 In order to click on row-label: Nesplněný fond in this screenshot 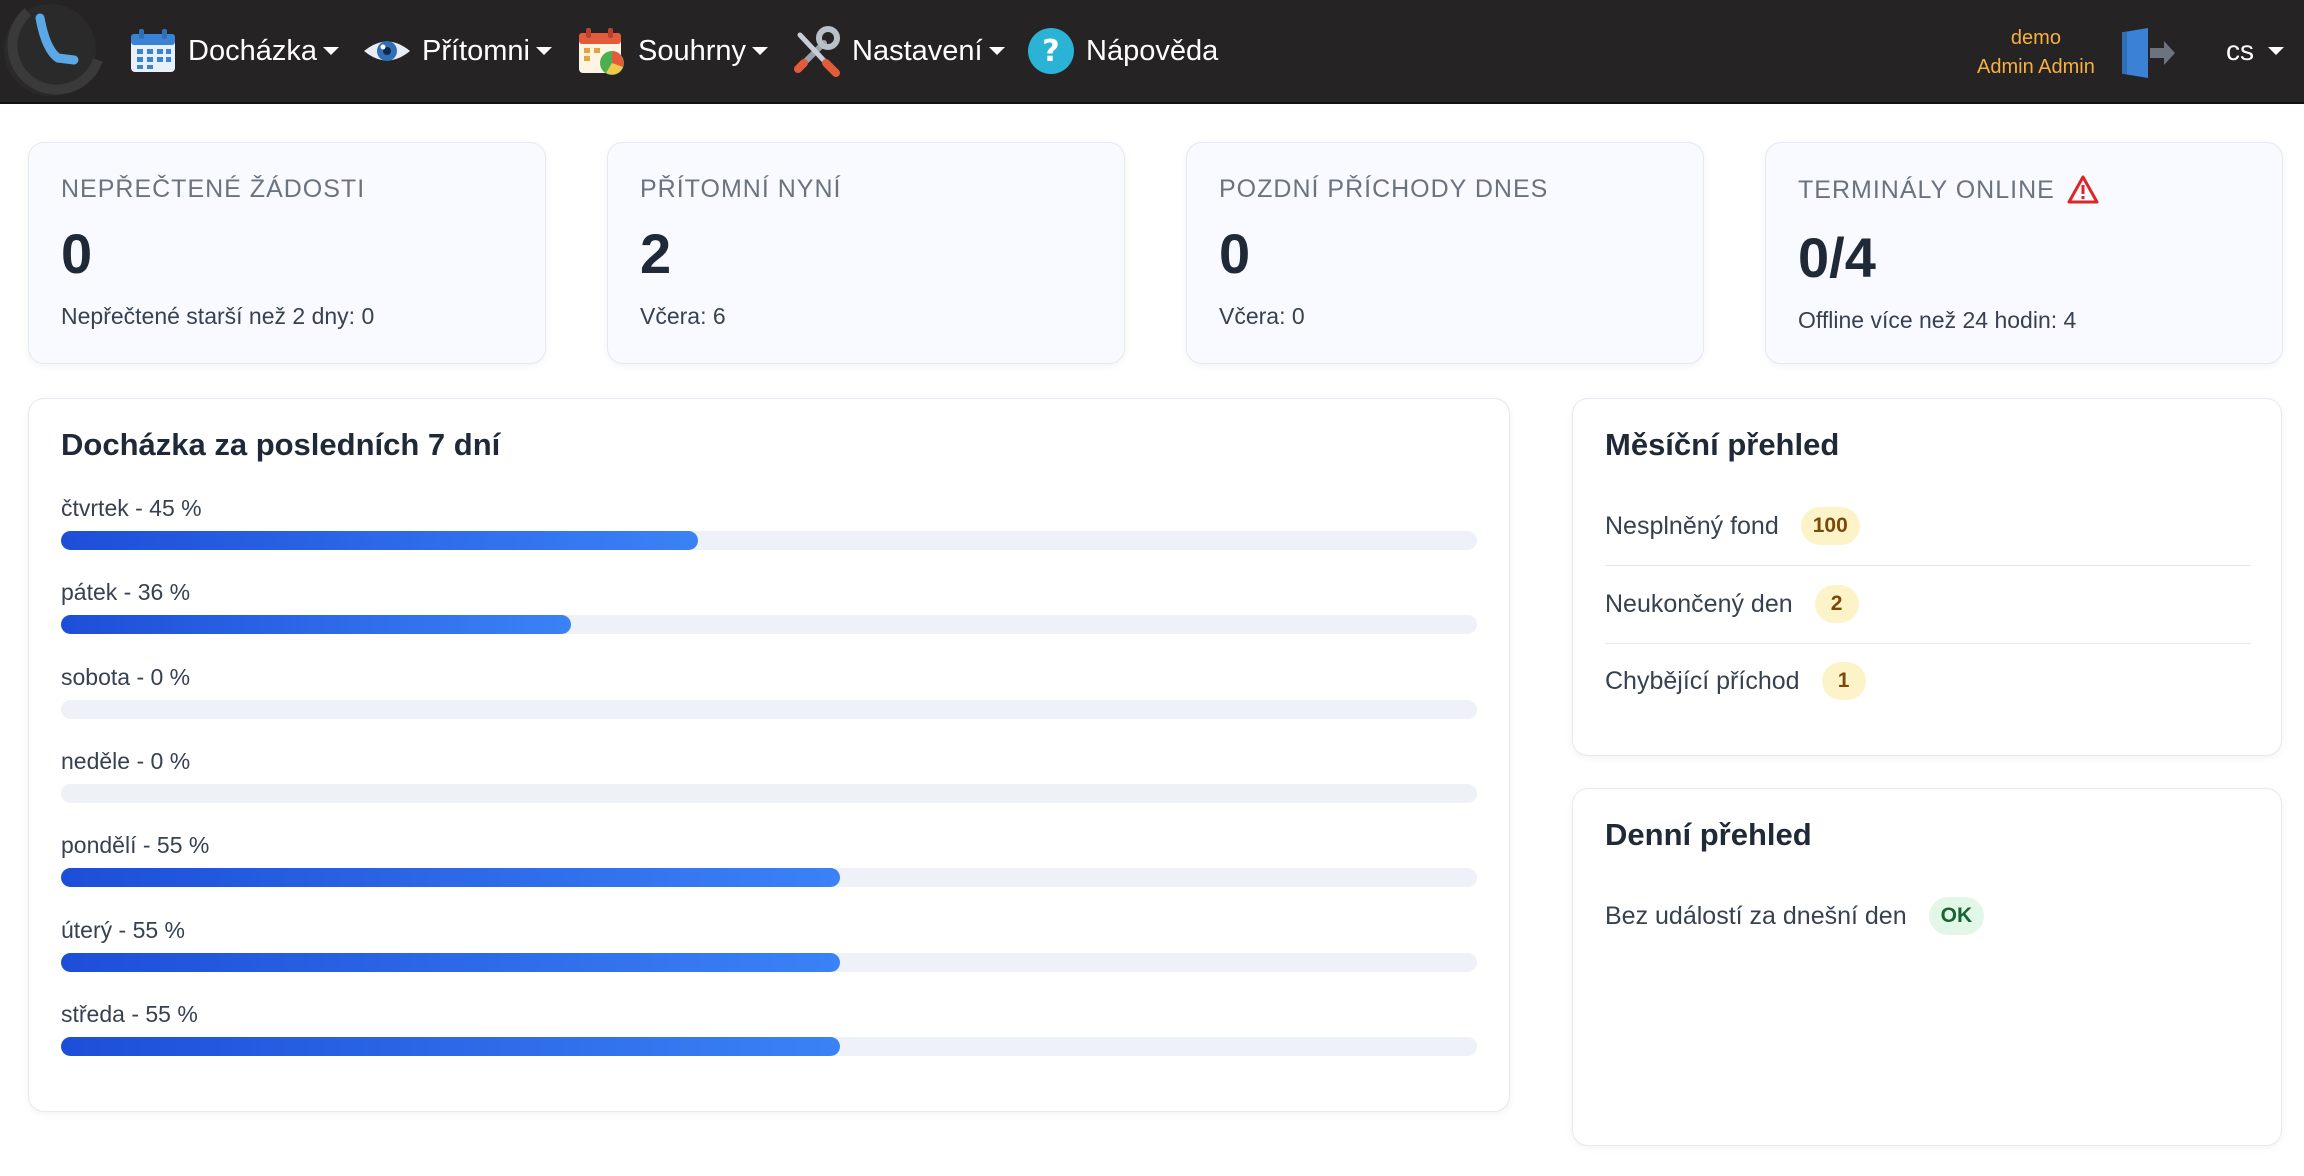, I will do `click(1692, 525)`.